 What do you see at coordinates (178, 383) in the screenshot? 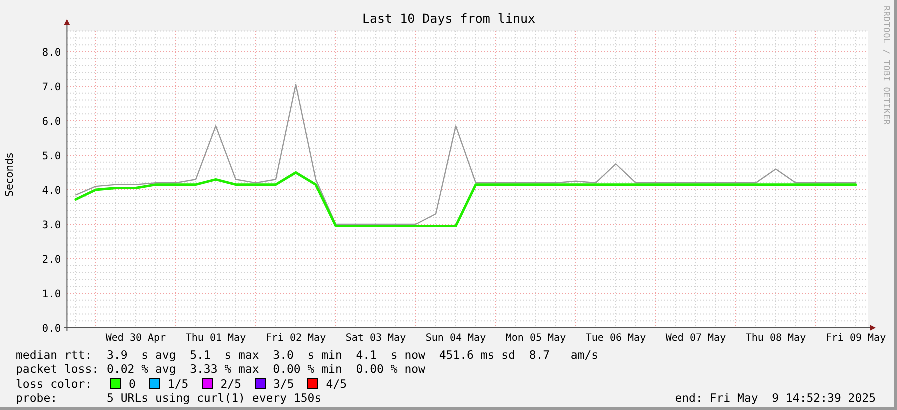
I see `legend-label: 1/5` at bounding box center [178, 383].